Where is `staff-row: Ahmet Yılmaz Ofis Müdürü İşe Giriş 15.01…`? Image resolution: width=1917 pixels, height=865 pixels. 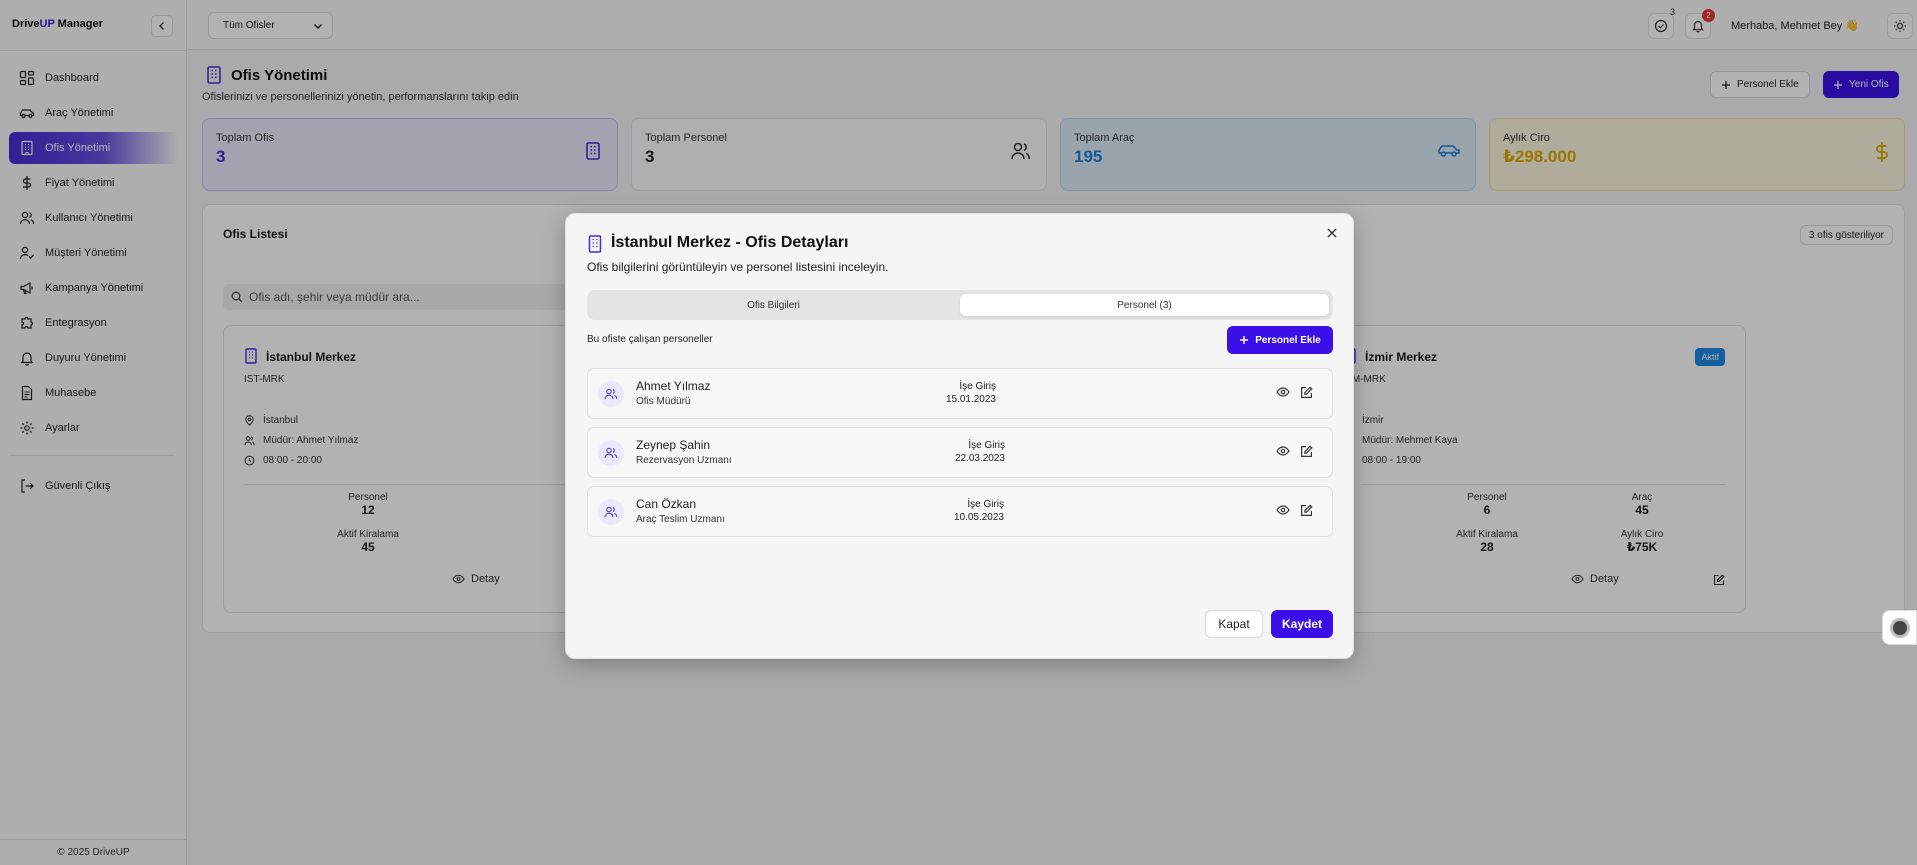
staff-row: Ahmet Yılmaz Ofis Müdürü İşe Giriş 15.01… is located at coordinates (960, 393).